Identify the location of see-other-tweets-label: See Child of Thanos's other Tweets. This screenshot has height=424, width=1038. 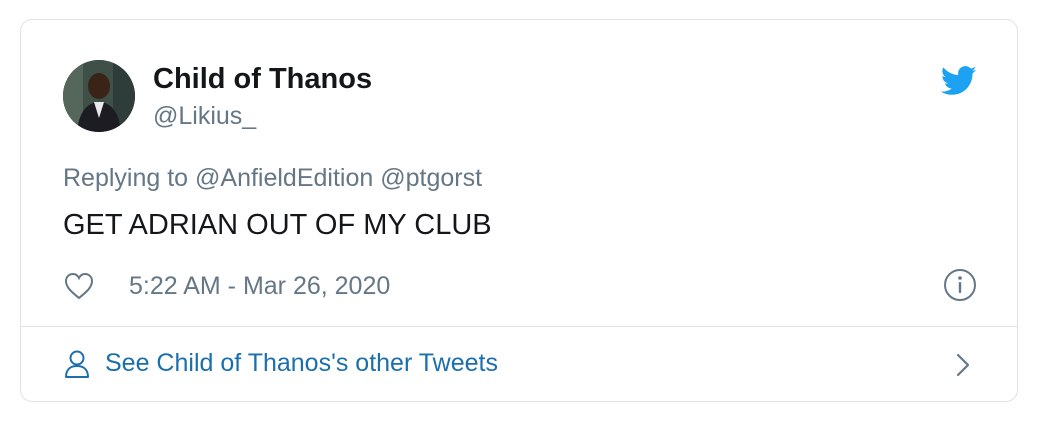
(301, 363).